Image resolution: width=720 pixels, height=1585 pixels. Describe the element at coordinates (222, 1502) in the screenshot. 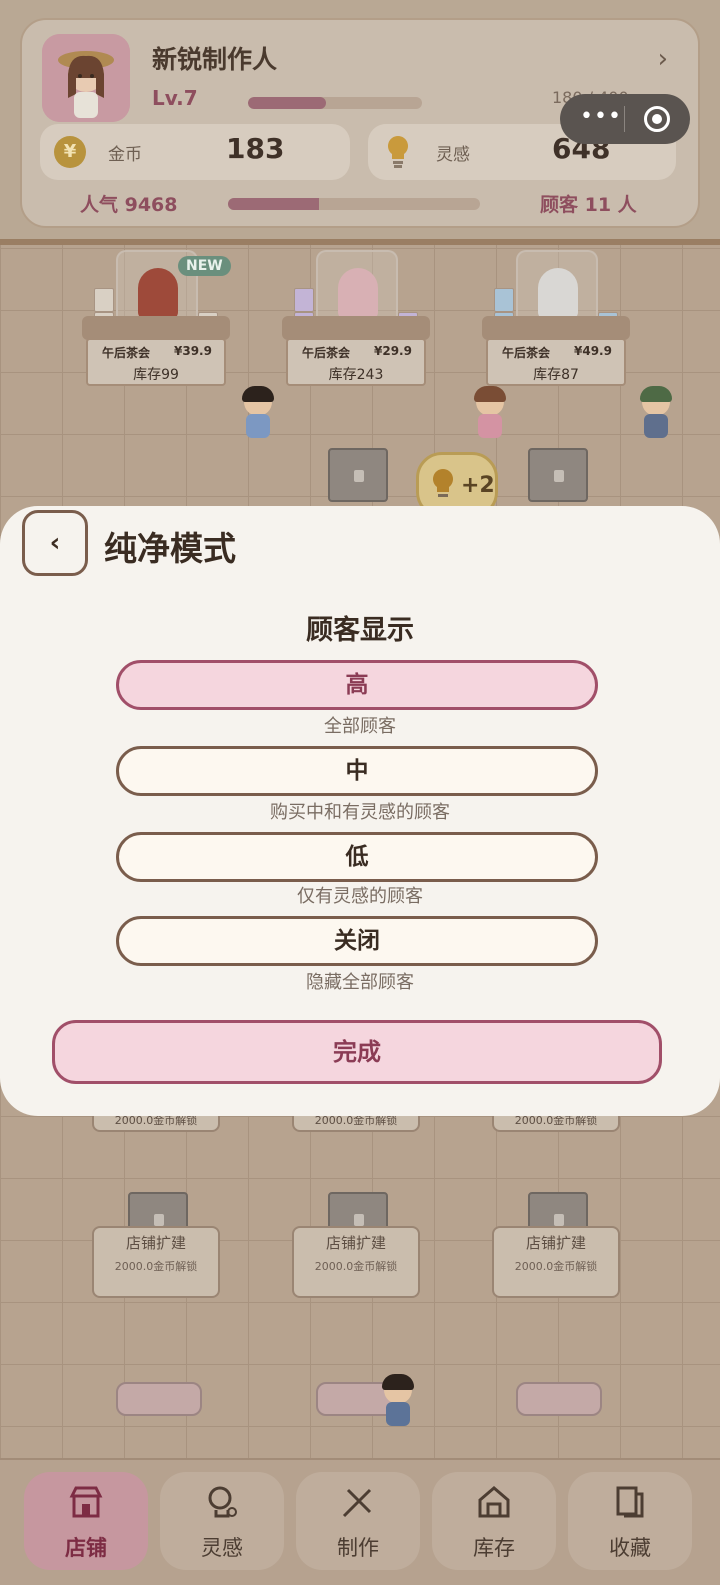

I see `inspiration-icon` at that location.